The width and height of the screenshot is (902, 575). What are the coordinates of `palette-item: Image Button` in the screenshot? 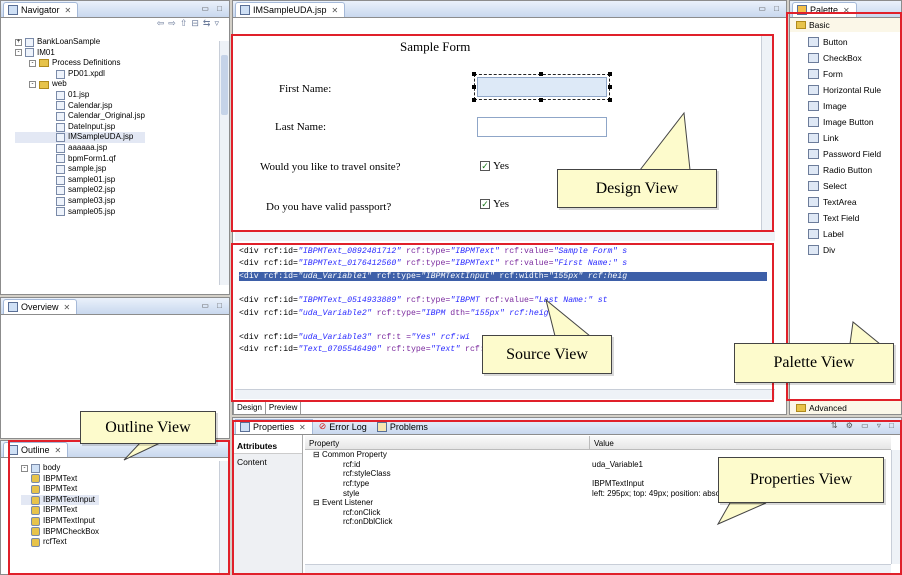 It's located at (854, 122).